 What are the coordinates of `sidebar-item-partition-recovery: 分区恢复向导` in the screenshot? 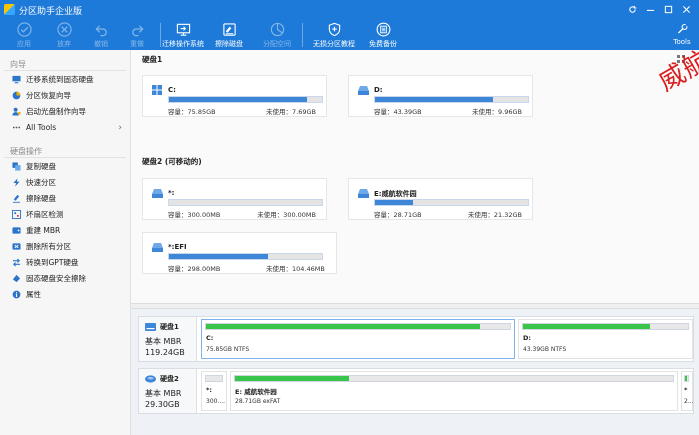 It's located at (65, 95).